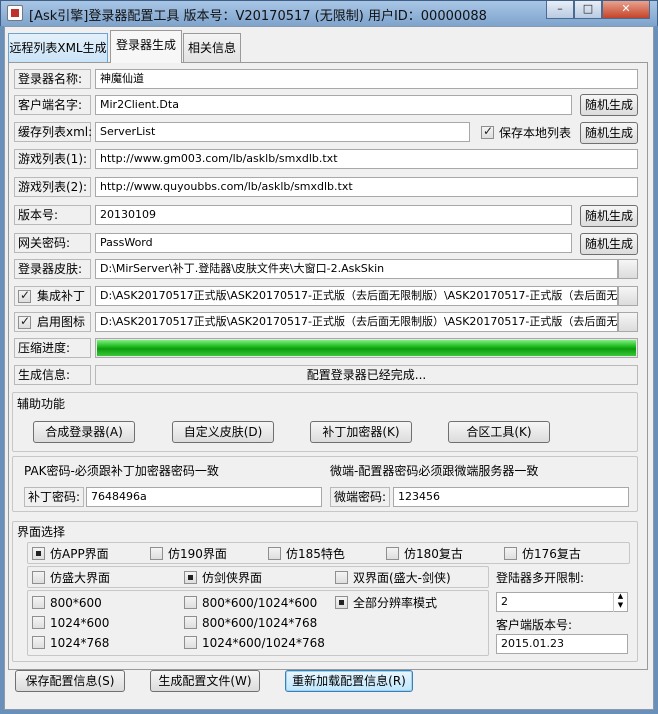 This screenshot has width=658, height=714. I want to click on game-list2-label: 游戏列表(2):, so click(52, 187).